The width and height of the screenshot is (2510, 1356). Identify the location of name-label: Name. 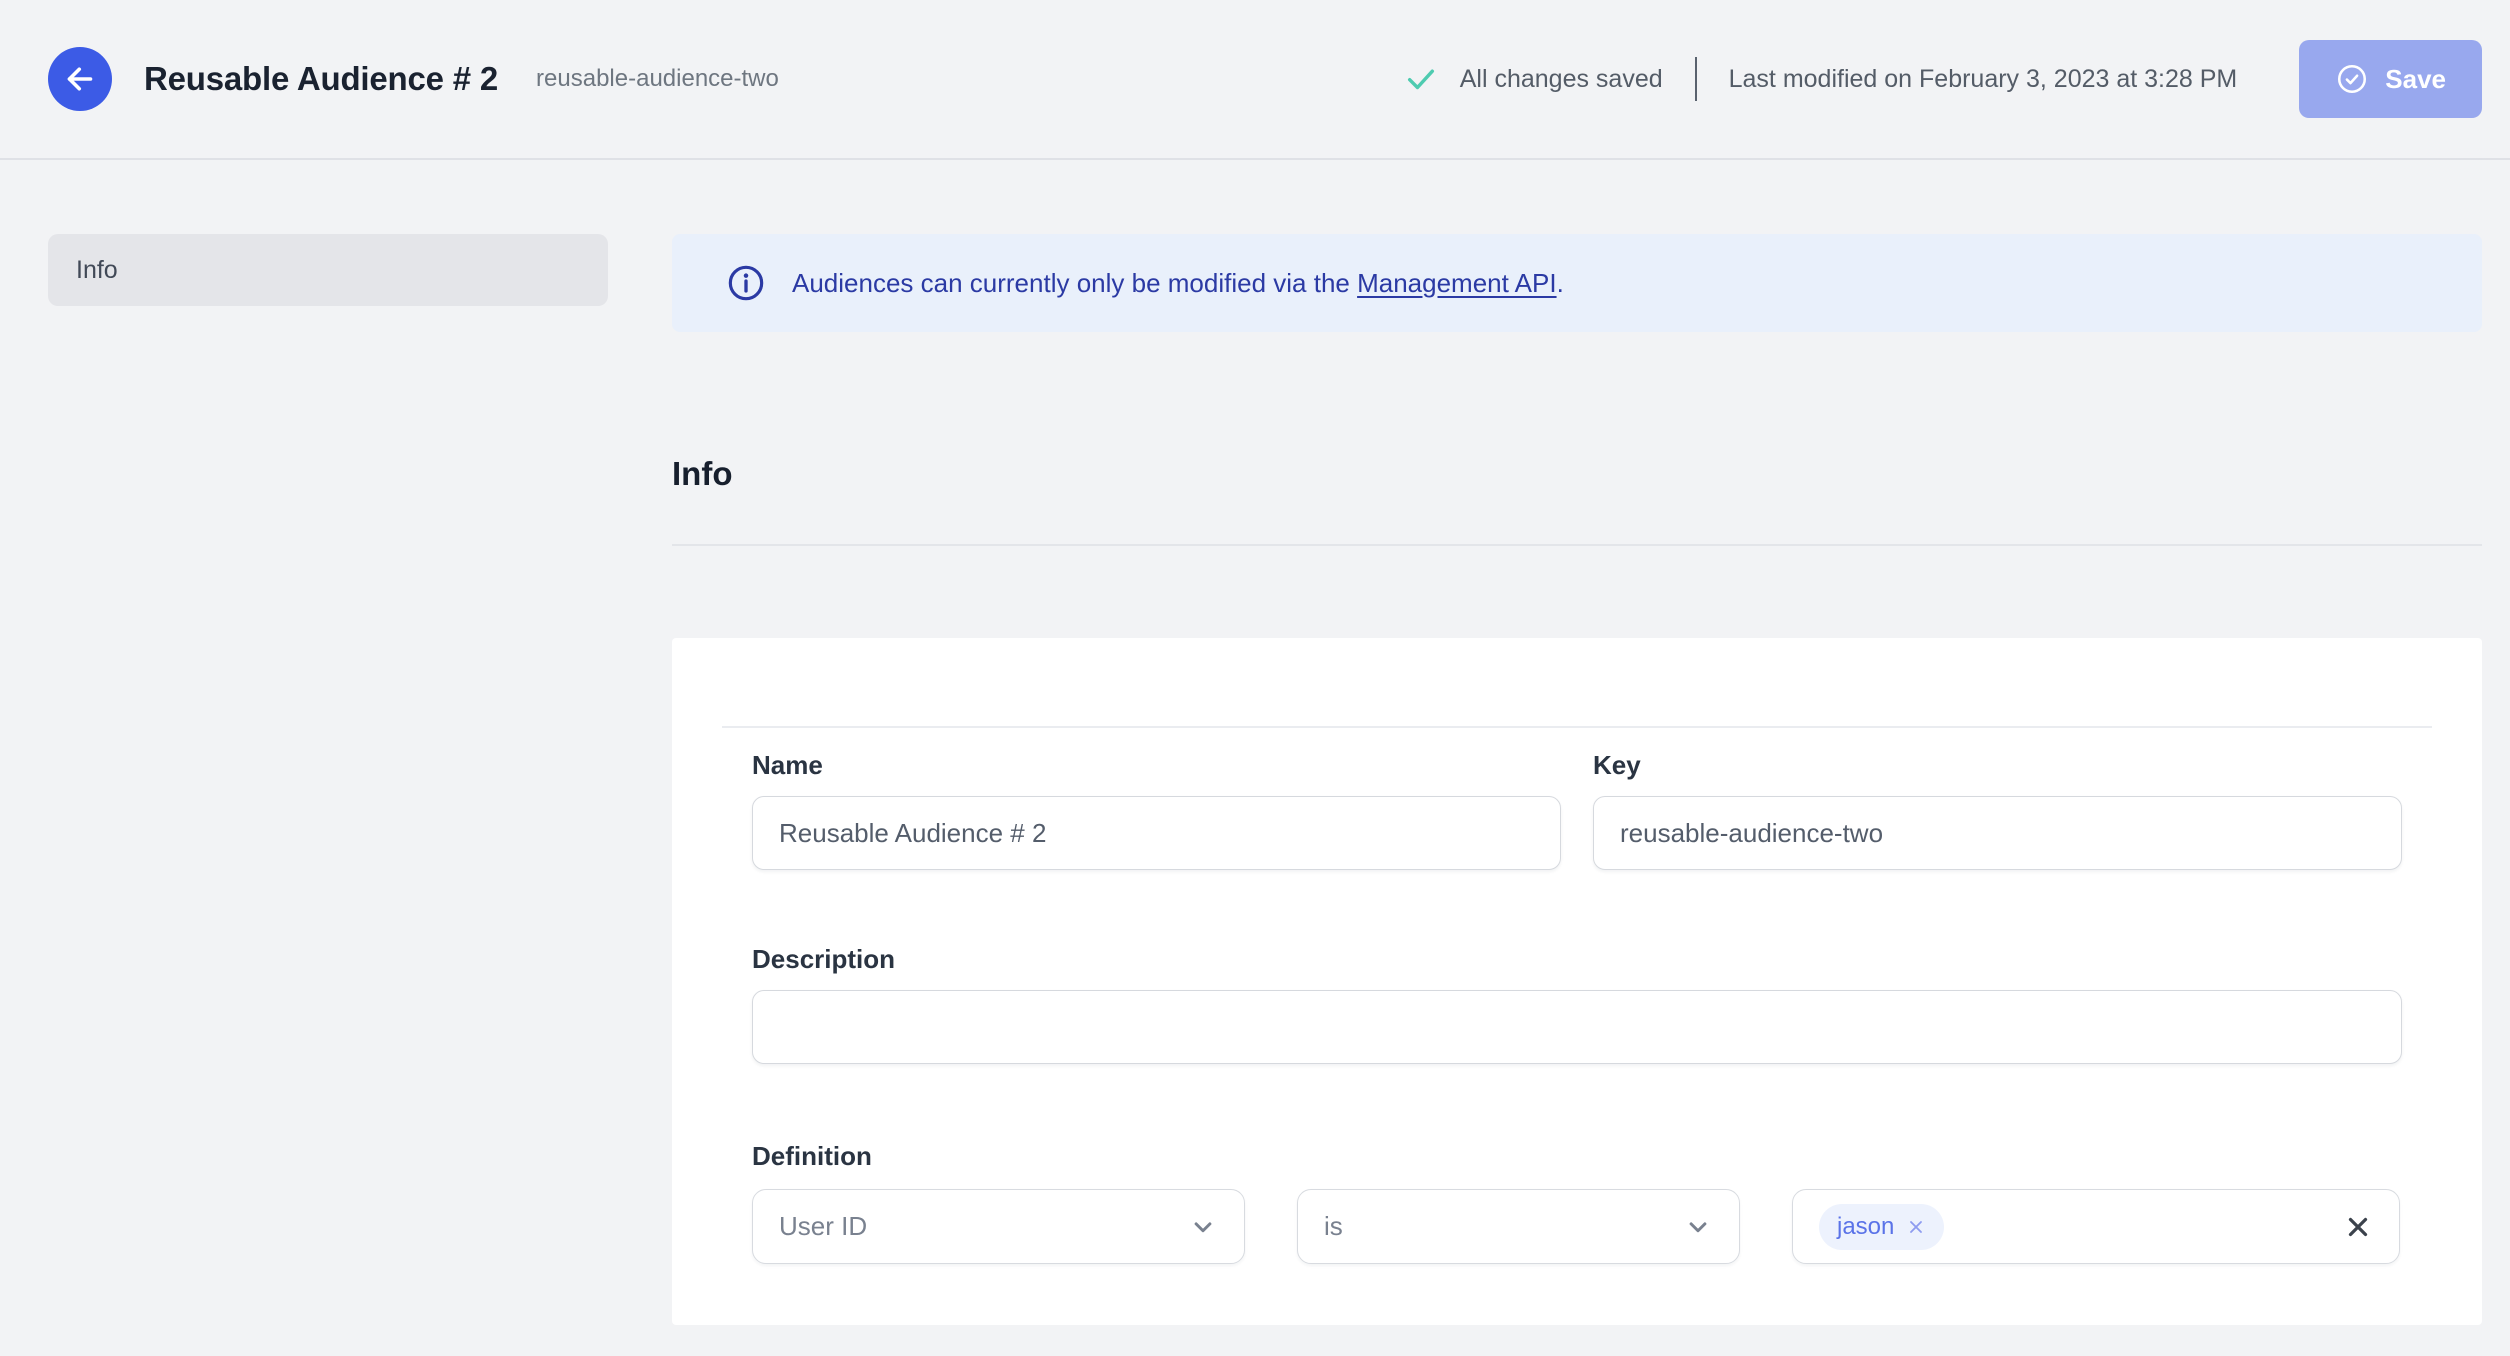
(787, 765).